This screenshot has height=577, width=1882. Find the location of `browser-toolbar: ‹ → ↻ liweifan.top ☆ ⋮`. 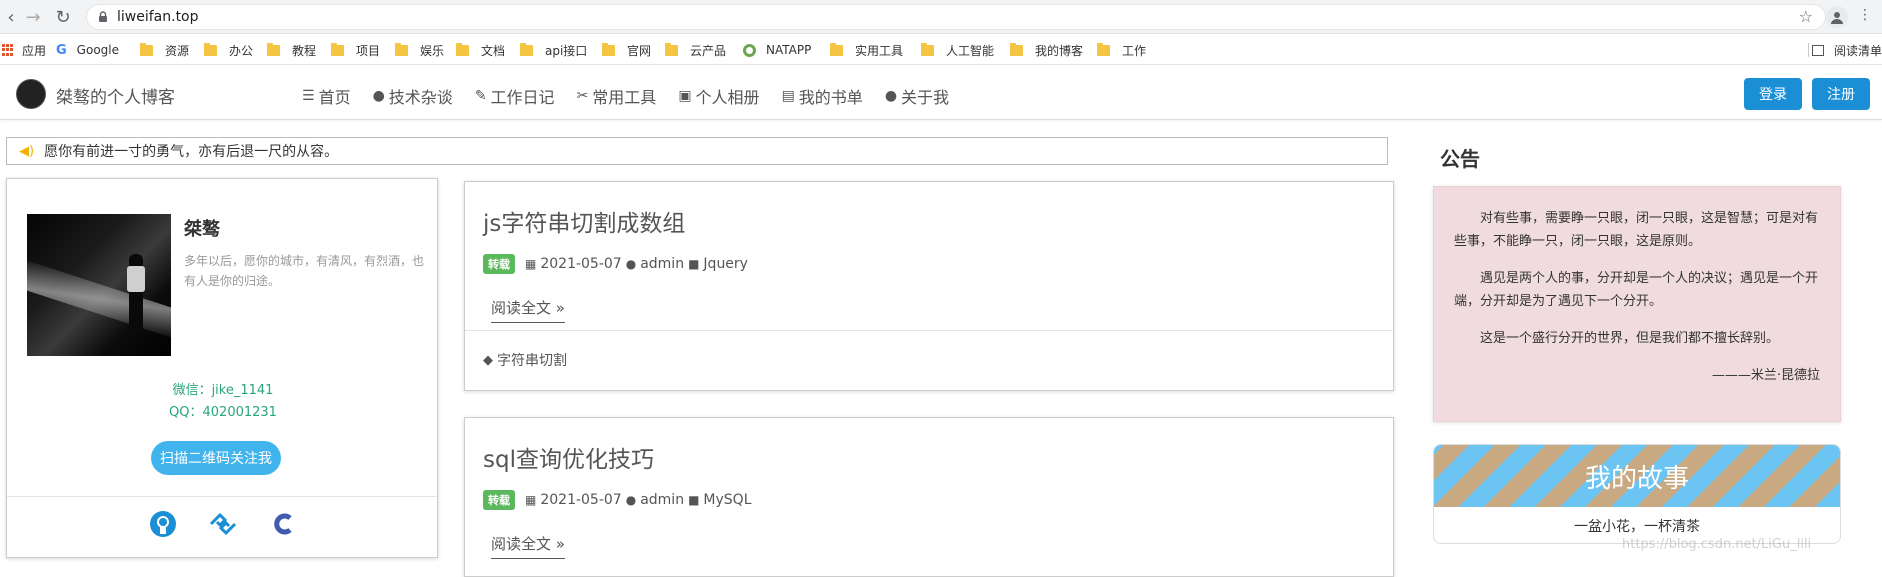

browser-toolbar: ‹ → ↻ liweifan.top ☆ ⋮ is located at coordinates (941, 17).